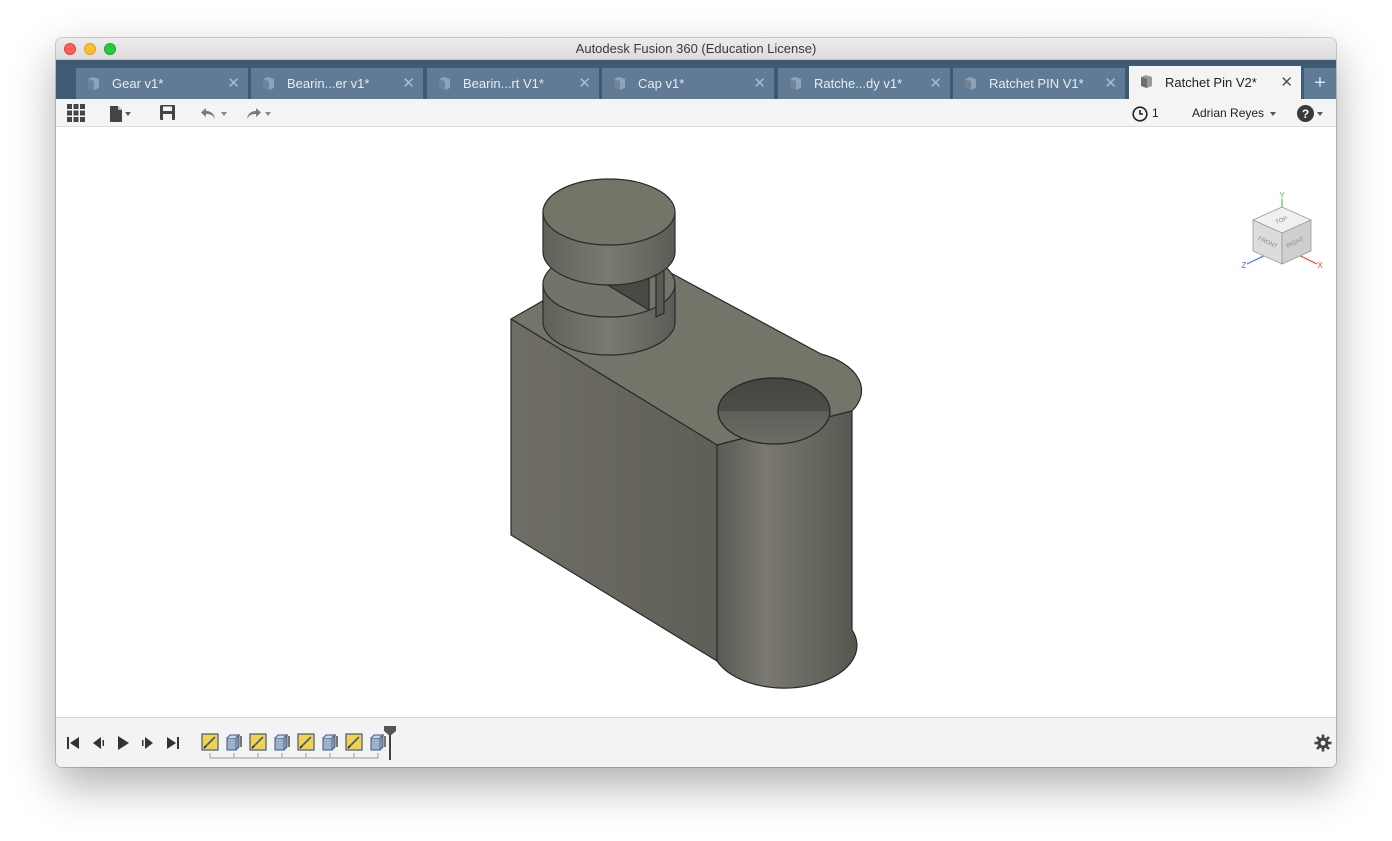 The width and height of the screenshot is (1392, 841). Describe the element at coordinates (661, 83) in the screenshot. I see `tab-label: Cap v1*` at that location.